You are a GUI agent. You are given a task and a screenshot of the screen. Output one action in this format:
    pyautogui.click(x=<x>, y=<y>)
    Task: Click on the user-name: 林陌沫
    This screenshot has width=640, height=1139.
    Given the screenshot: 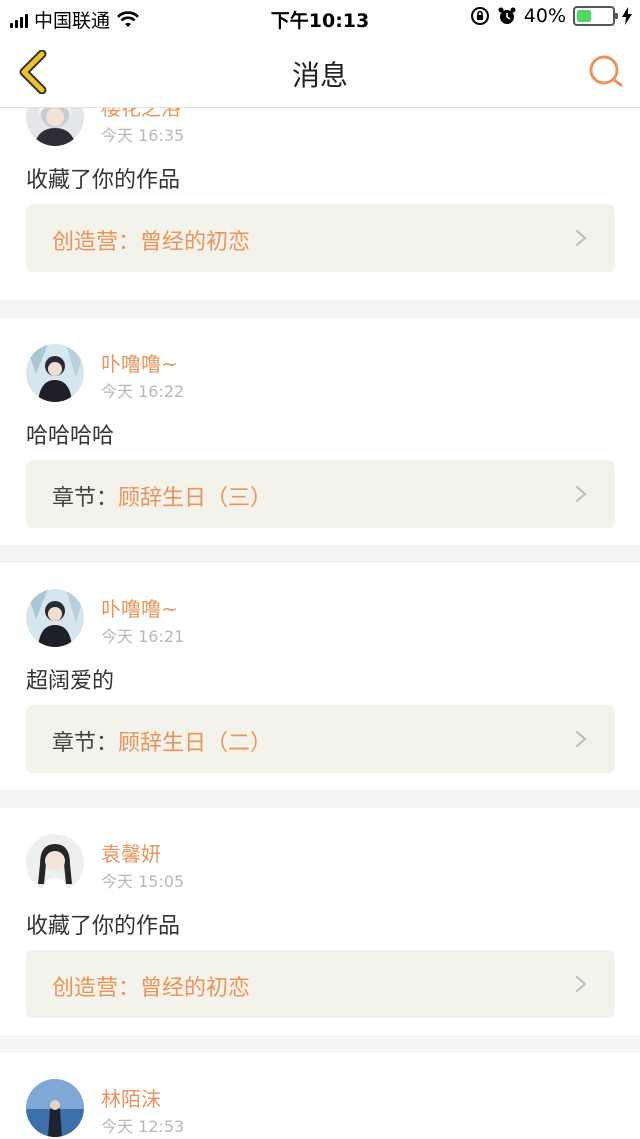 What is the action you would take?
    pyautogui.click(x=131, y=1097)
    